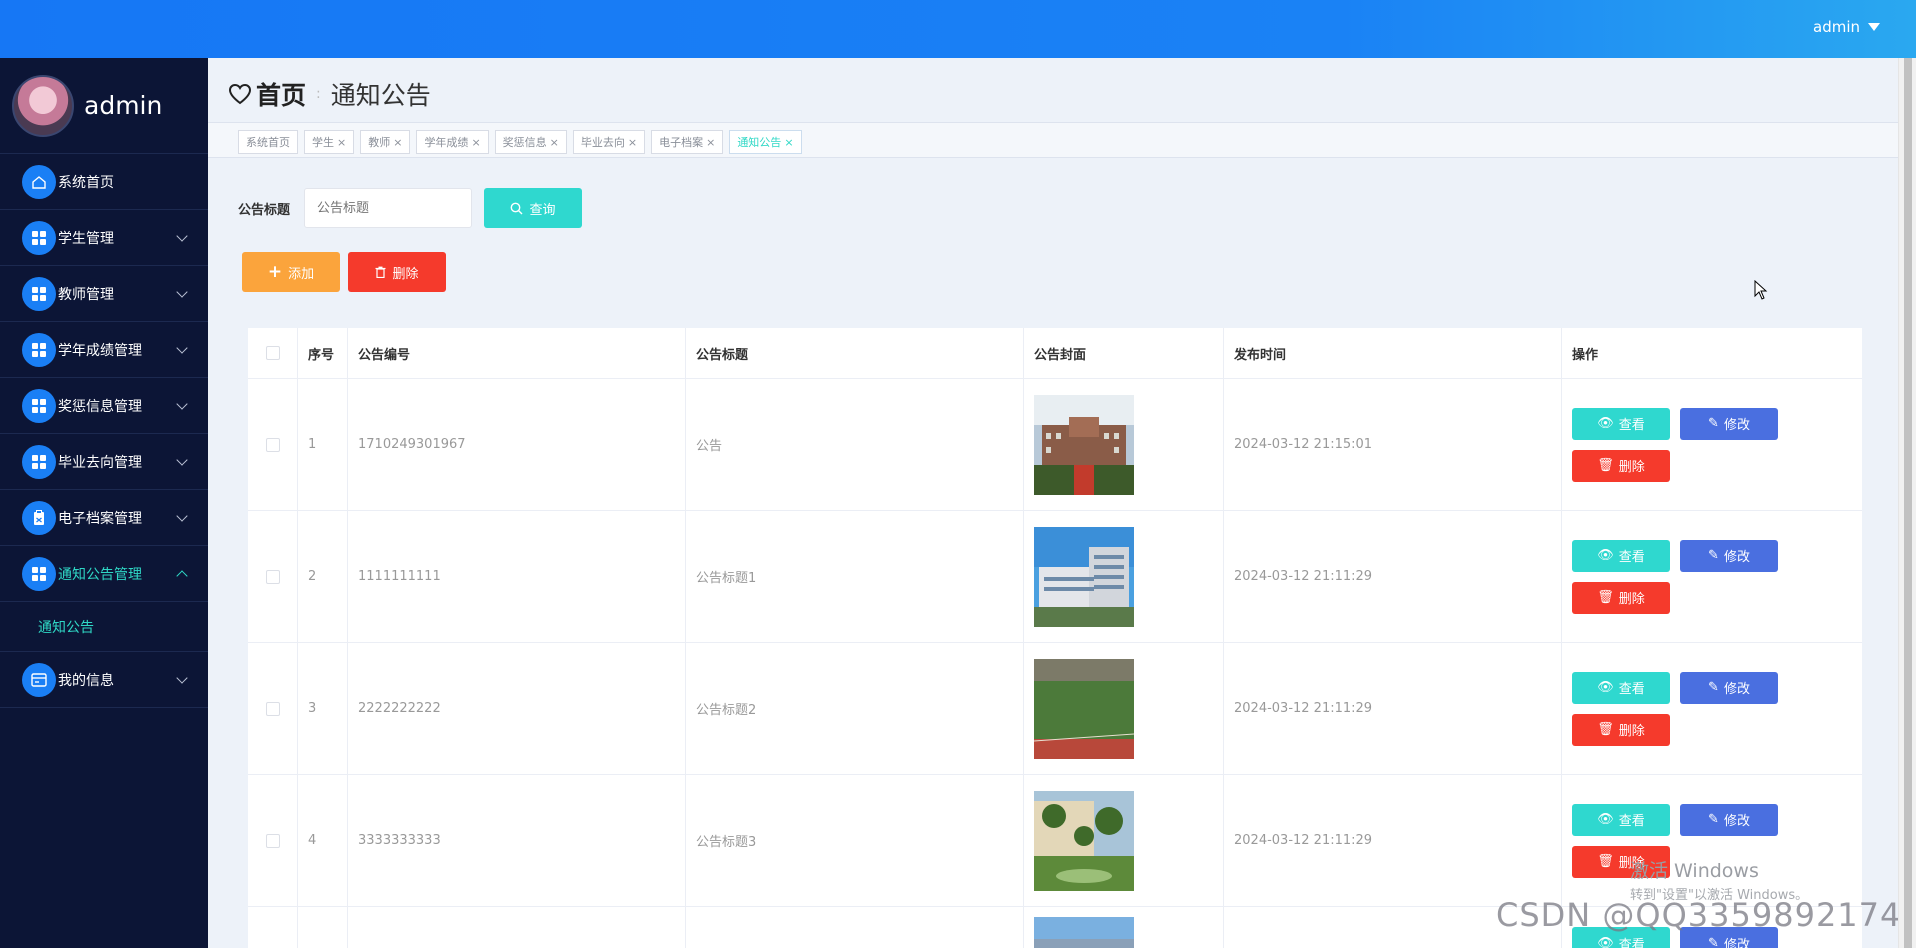 This screenshot has width=1916, height=948. Describe the element at coordinates (1084, 708) in the screenshot. I see `sports-field-photo` at that location.